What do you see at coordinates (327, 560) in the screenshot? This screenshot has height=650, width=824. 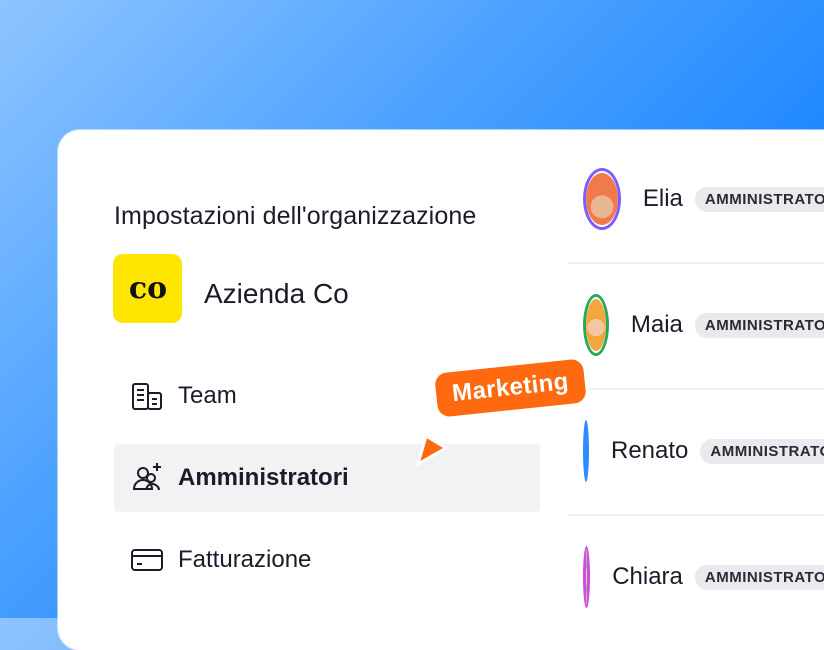 I see `nav-item-billing: Fatturazione` at bounding box center [327, 560].